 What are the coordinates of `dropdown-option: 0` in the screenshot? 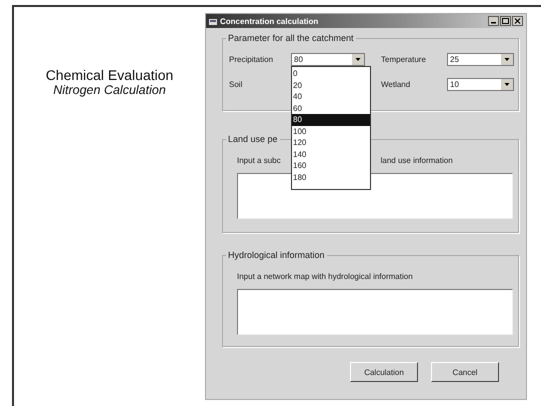 It's located at (331, 74).